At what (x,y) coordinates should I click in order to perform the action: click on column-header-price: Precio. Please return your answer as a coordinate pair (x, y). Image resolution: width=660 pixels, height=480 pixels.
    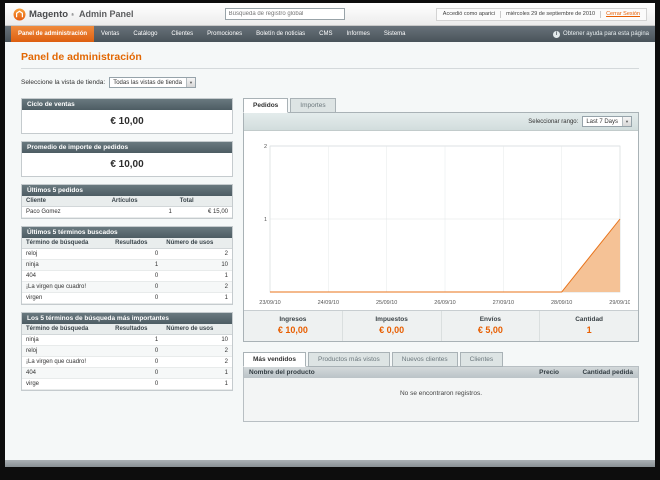
    Looking at the image, I should click on (549, 372).